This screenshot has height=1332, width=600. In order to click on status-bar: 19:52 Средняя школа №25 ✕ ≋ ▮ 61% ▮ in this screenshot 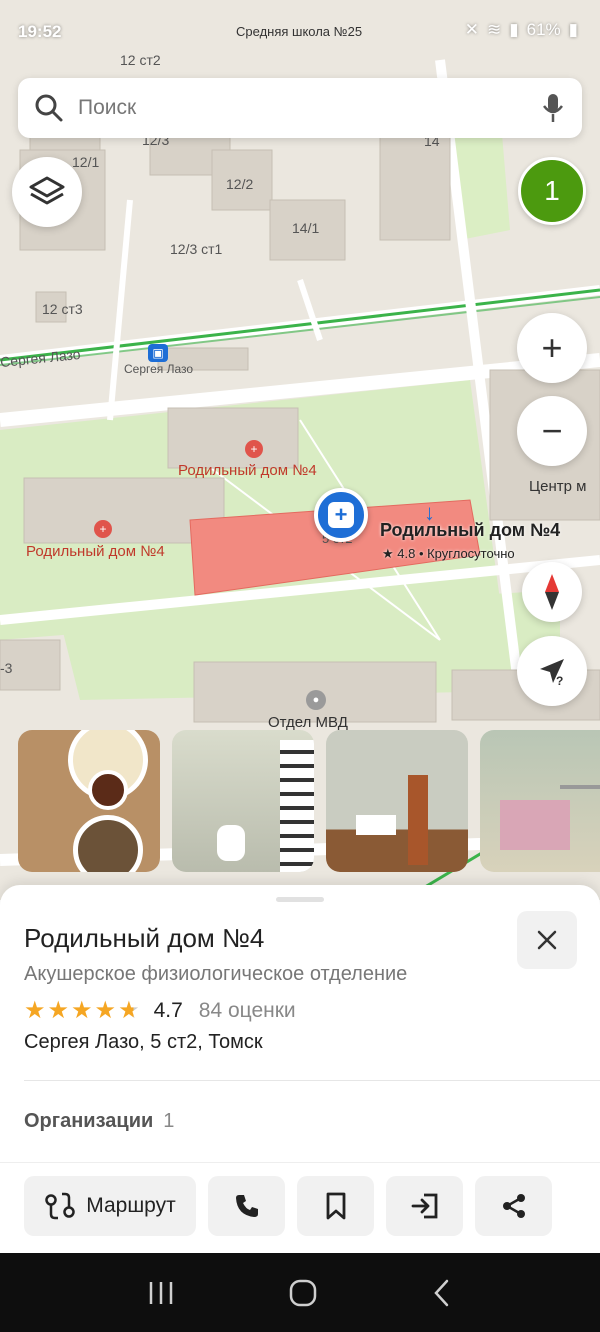, I will do `click(300, 34)`.